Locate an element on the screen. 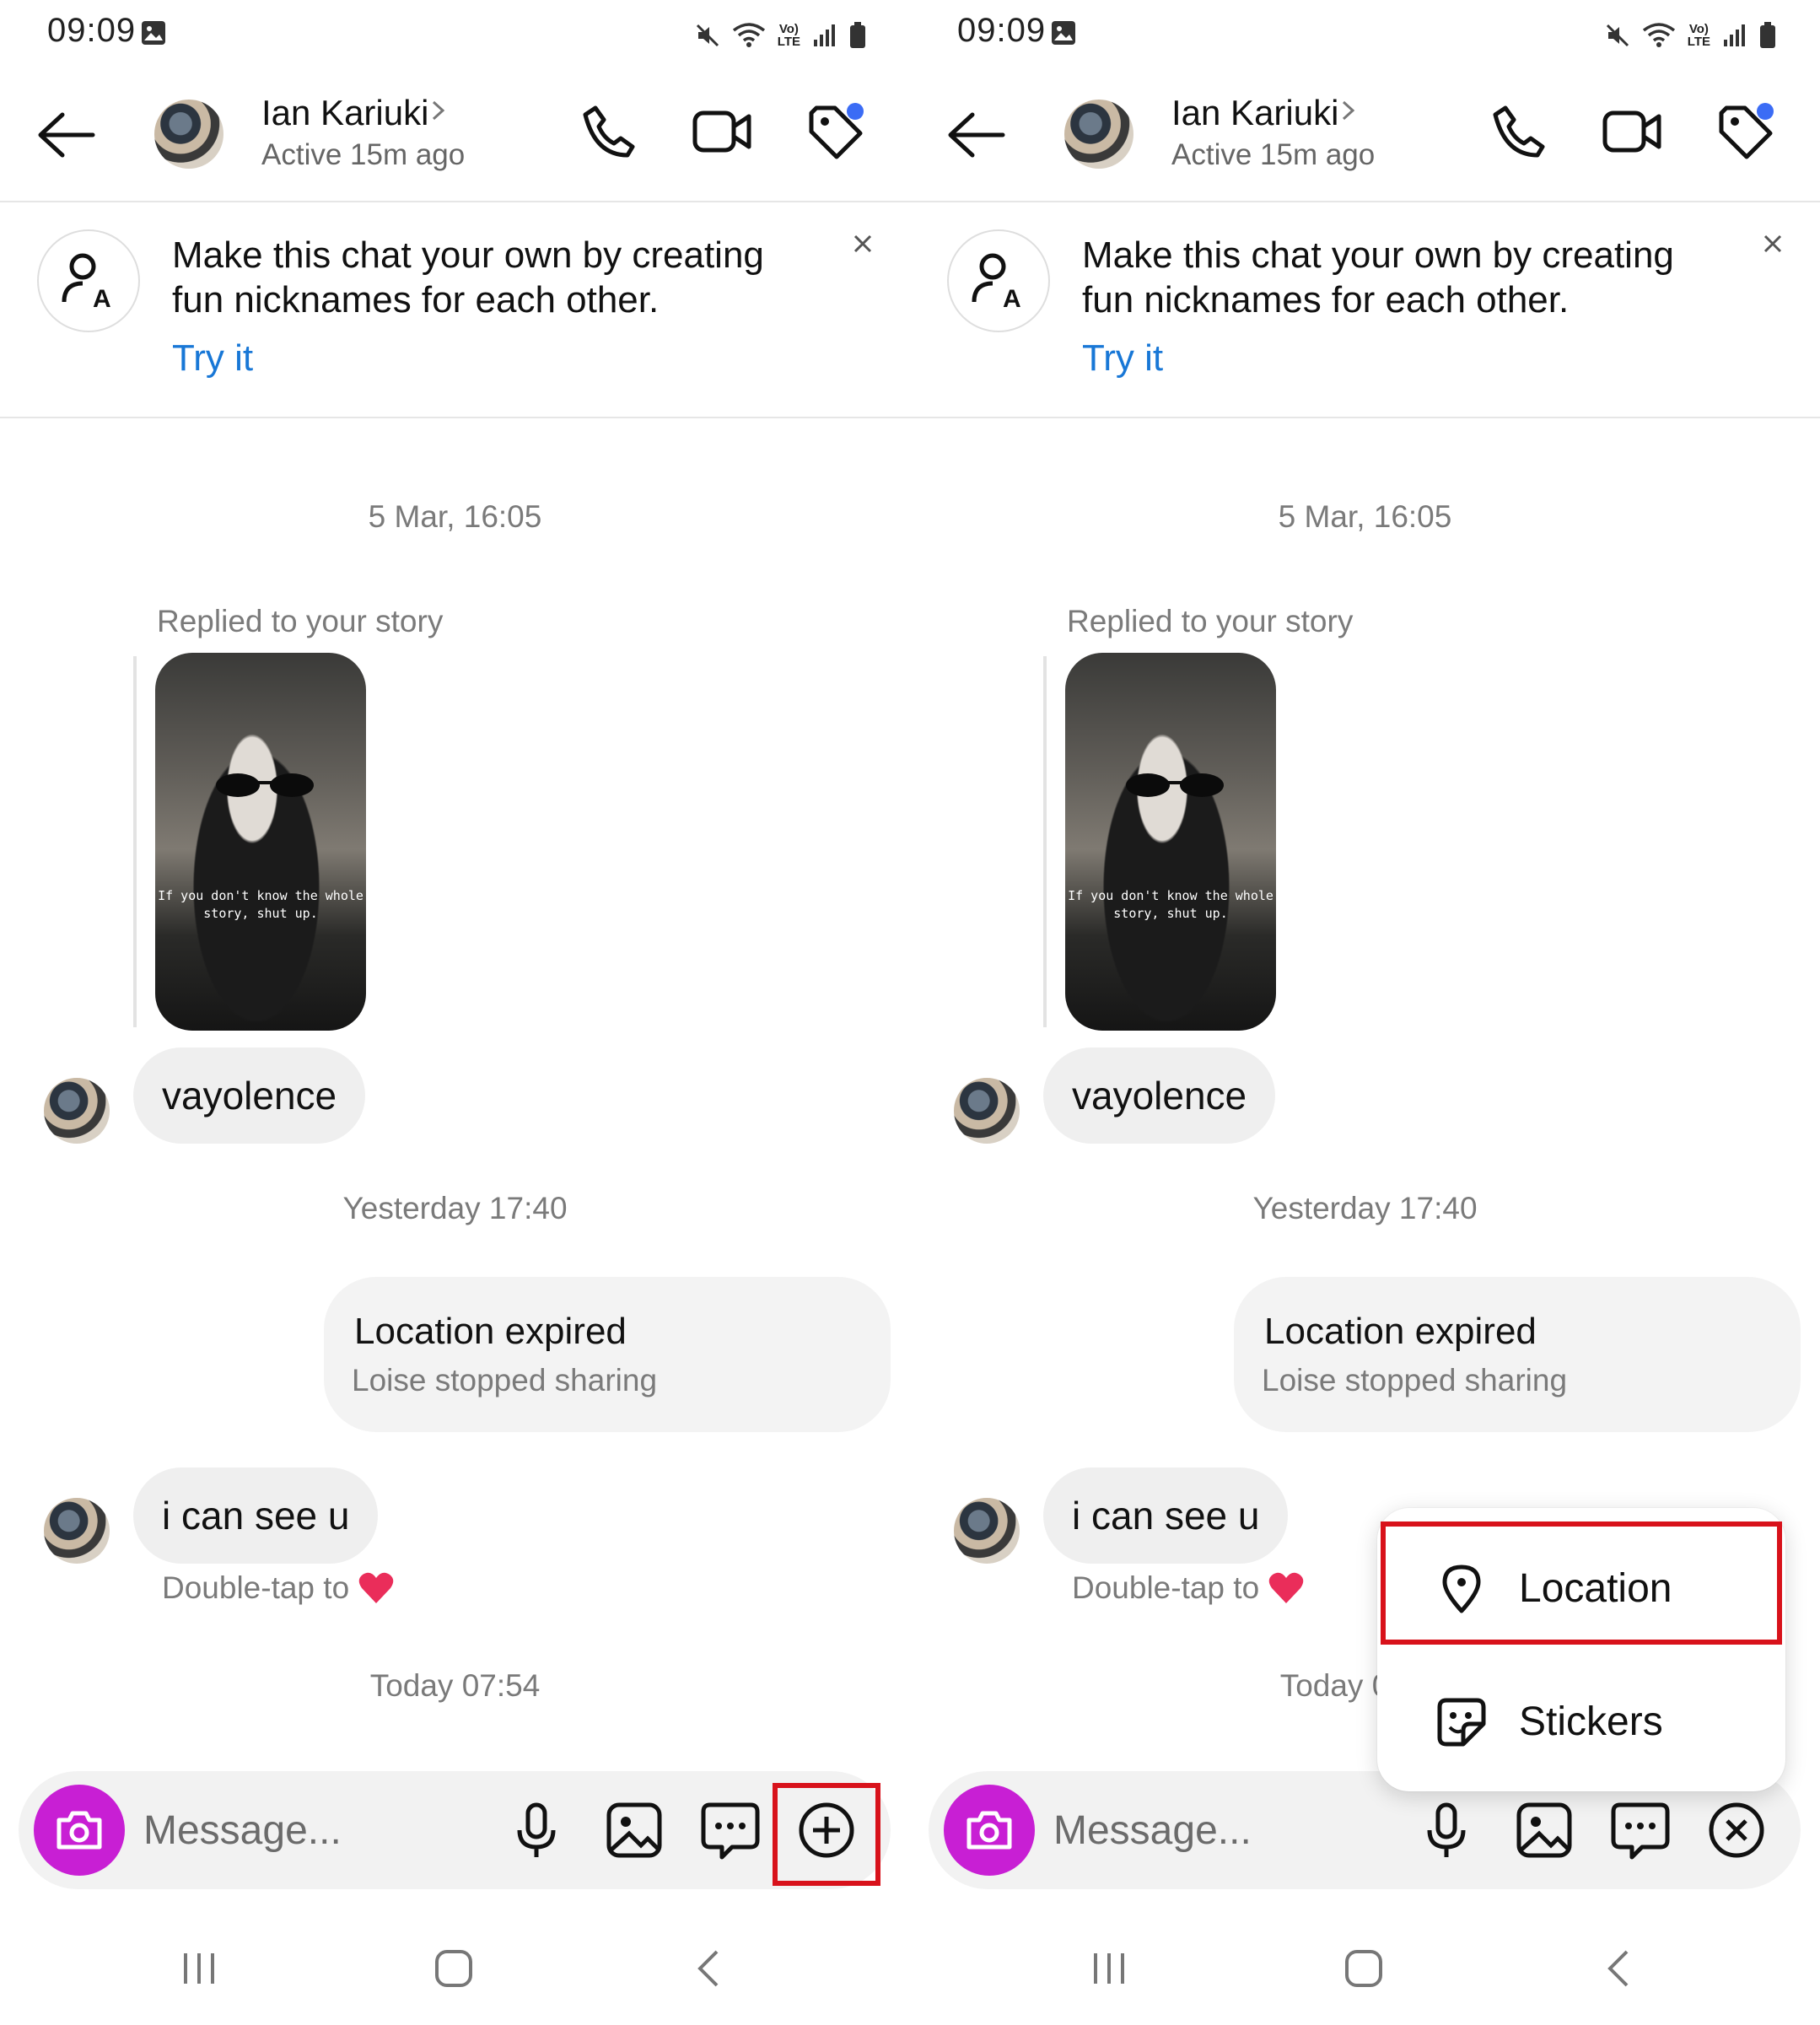 This screenshot has width=1820, height=2025. status-time: 09:09 is located at coordinates (1002, 31).